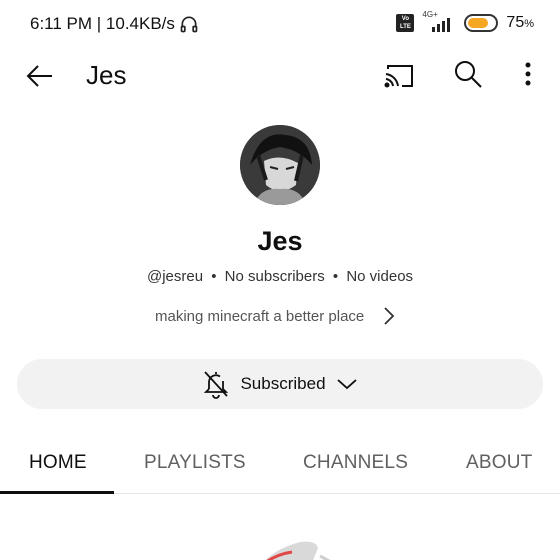  Describe the element at coordinates (380, 276) in the screenshot. I see `video-count: No videos` at that location.